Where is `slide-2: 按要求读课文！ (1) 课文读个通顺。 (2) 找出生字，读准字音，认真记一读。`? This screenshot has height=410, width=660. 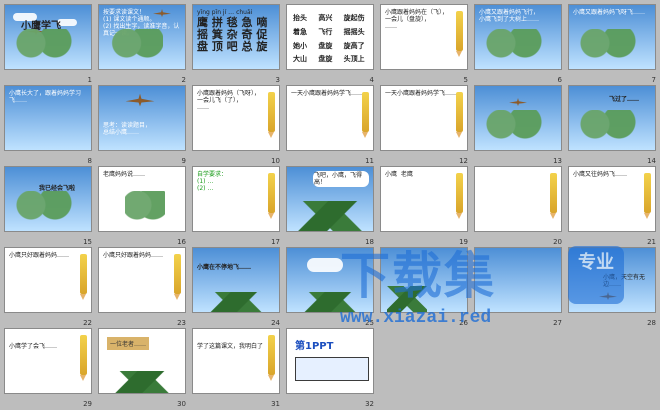 slide-2: 按要求读课文！ (1) 课文读个通顺。 (2) 找出生字，读准字音，认真记一读。 is located at coordinates (142, 37).